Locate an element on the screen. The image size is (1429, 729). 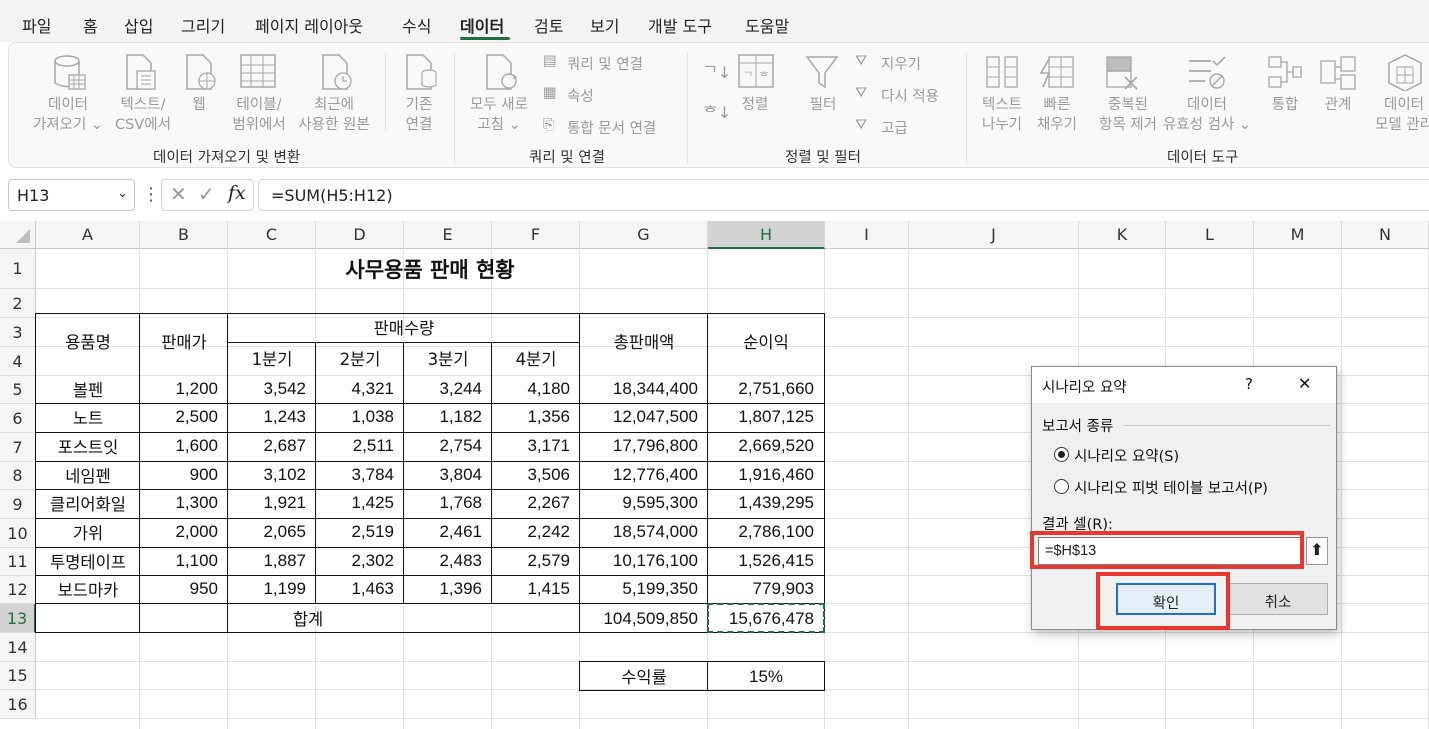
data-cell: 12,047,500 is located at coordinates (639, 417).